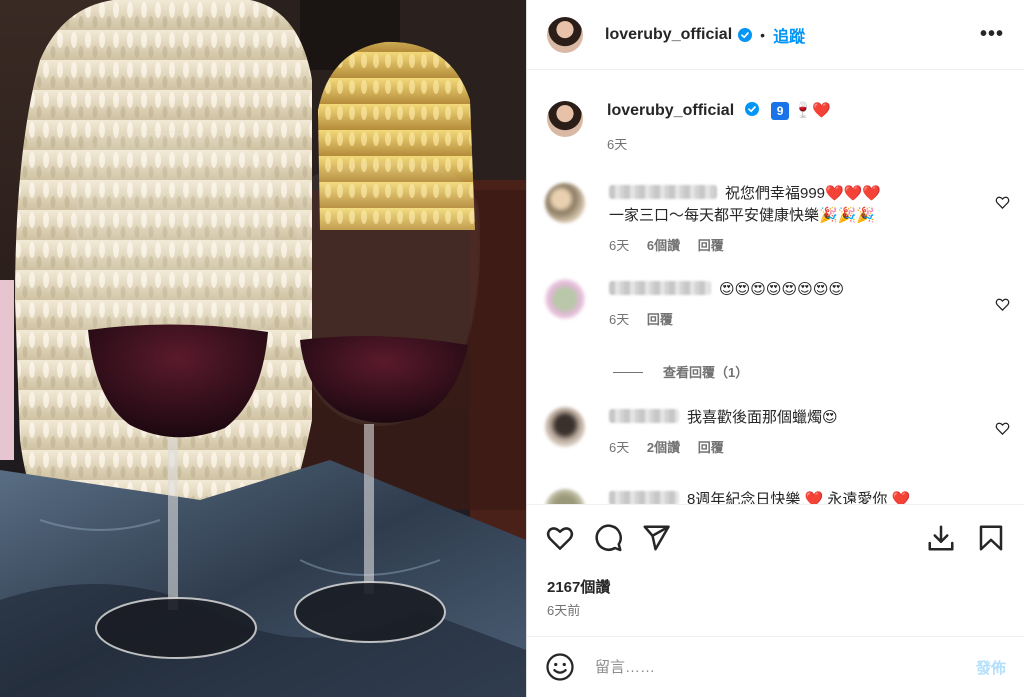 The image size is (1024, 697). Describe the element at coordinates (782, 289) in the screenshot. I see `comment-text: 😍😍😍😍😍😍😍😍` at that location.